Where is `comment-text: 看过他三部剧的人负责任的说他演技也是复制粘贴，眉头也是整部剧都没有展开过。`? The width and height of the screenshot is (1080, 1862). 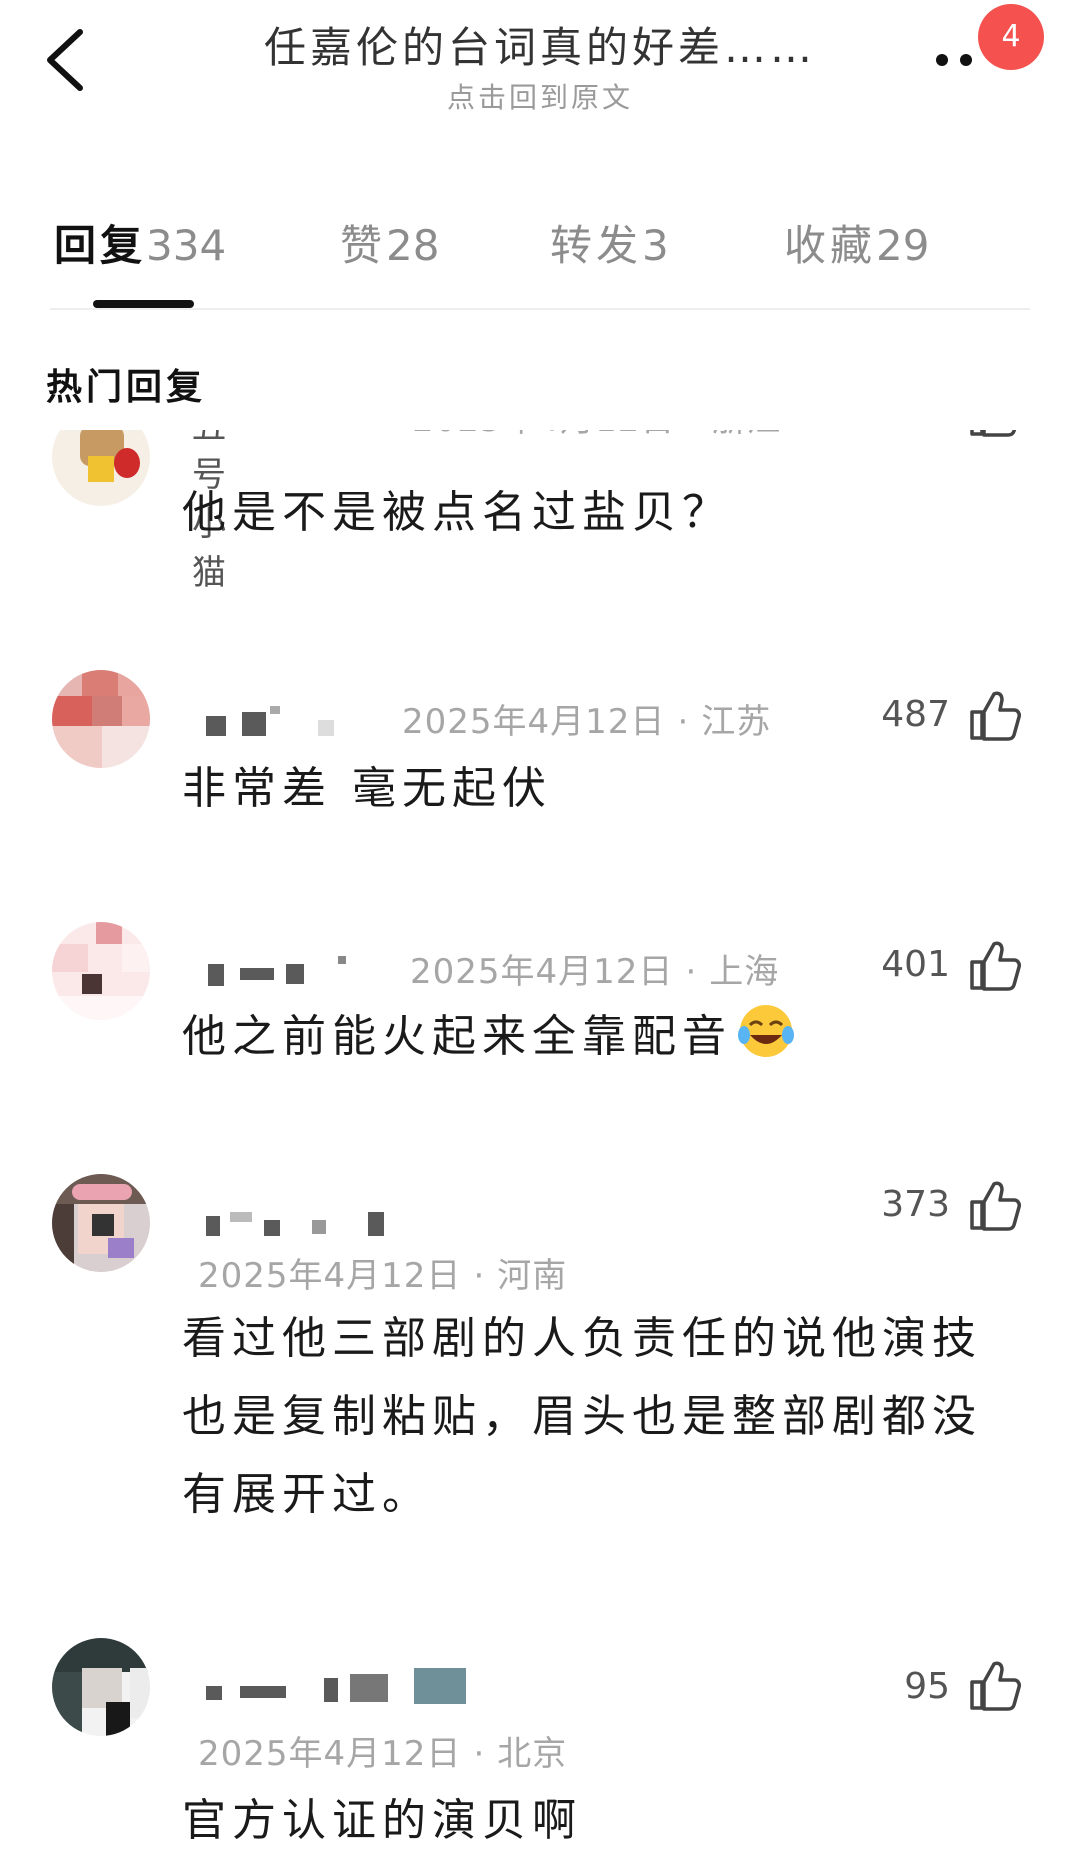 comment-text: 看过他三部剧的人负责任的说他演技也是复制粘贴，眉头也是整部剧都没有展开过。 is located at coordinates (582, 1416).